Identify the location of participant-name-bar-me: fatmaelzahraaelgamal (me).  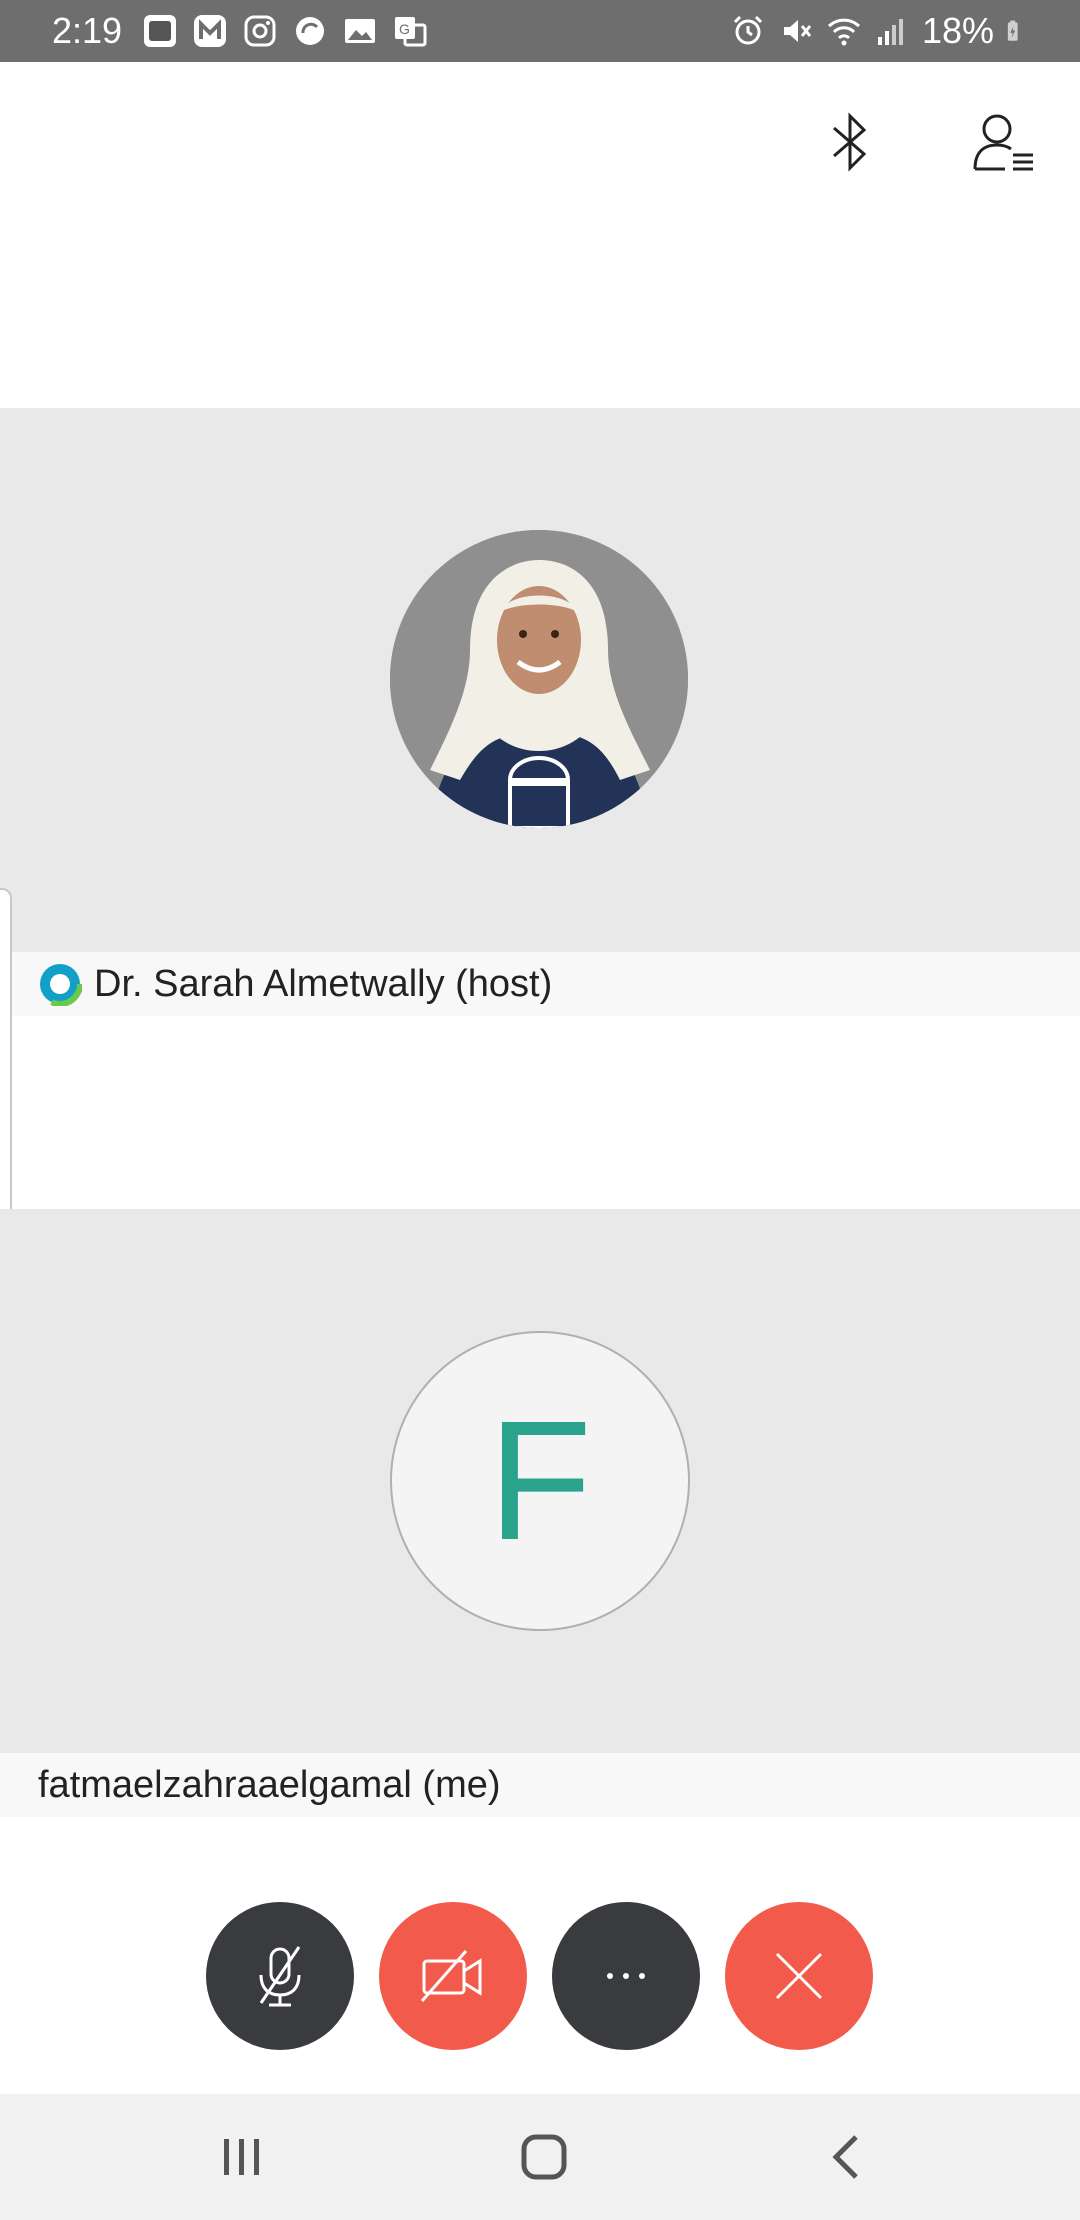
(540, 1785).